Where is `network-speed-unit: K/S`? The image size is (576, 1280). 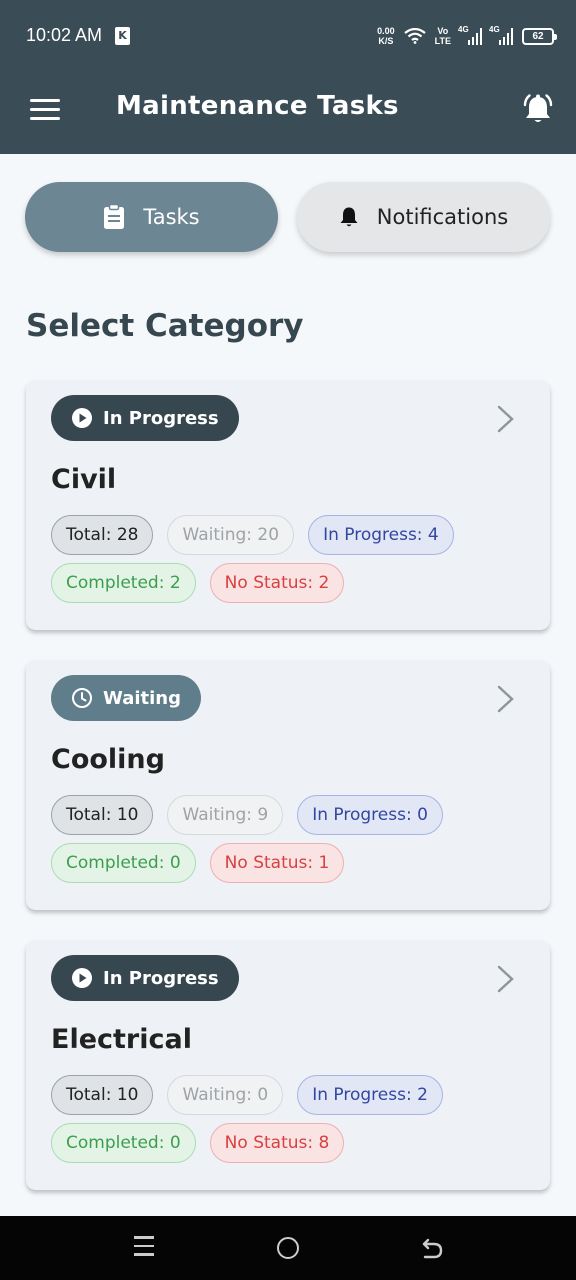
network-speed-unit: K/S is located at coordinates (386, 41).